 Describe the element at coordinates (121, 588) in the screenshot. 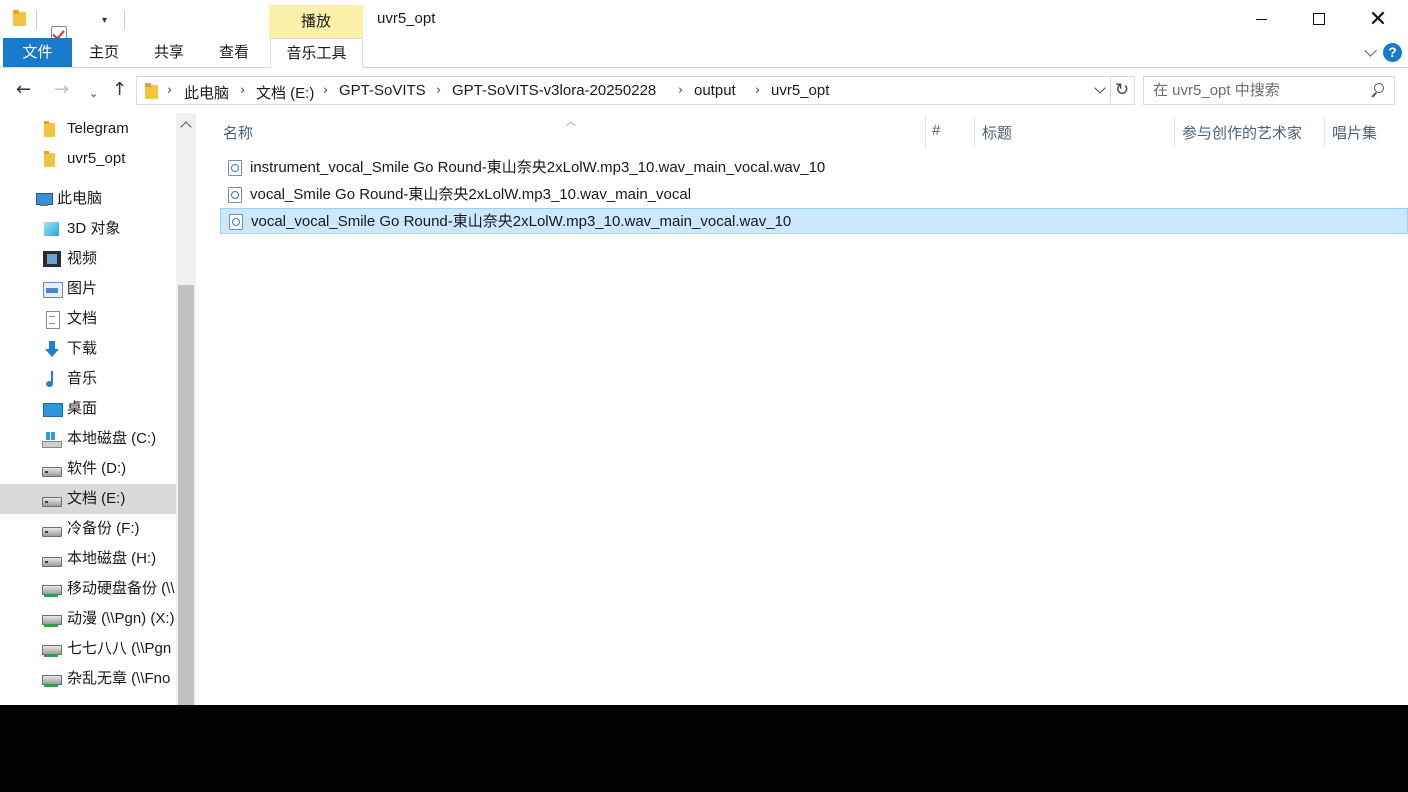

I see `sidebar-item-label: 移动硬盘备份 (\\` at that location.